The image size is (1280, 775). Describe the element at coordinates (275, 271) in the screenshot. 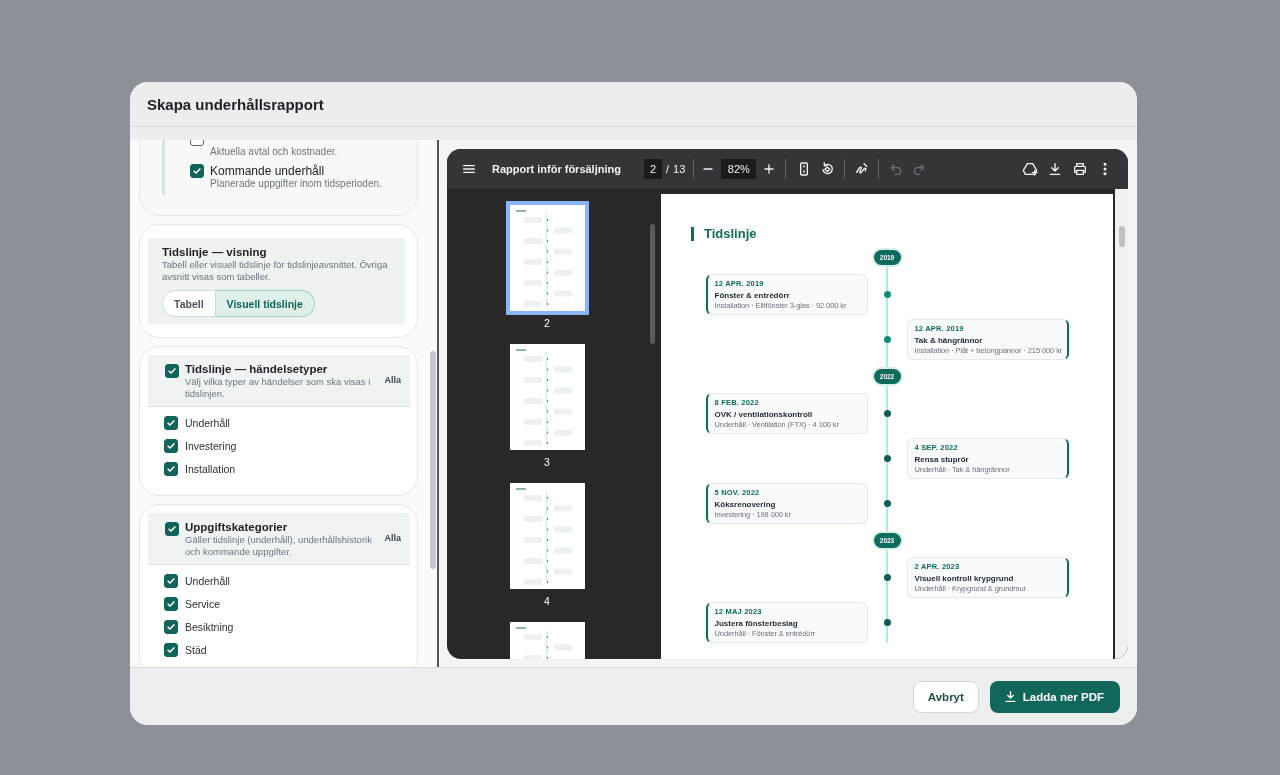

I see `section-description: Tabell eller visuell tidslinje för tidslinjeavsnittet. Övriga avsnitt visas som tabeller.` at that location.